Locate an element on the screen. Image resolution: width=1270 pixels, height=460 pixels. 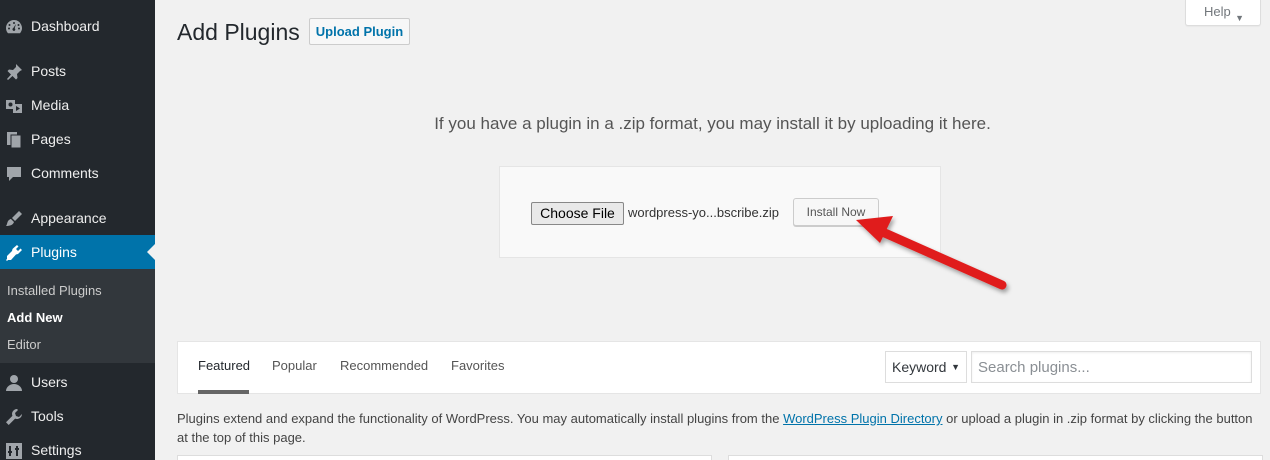
dashboard-icon is located at coordinates (14, 27).